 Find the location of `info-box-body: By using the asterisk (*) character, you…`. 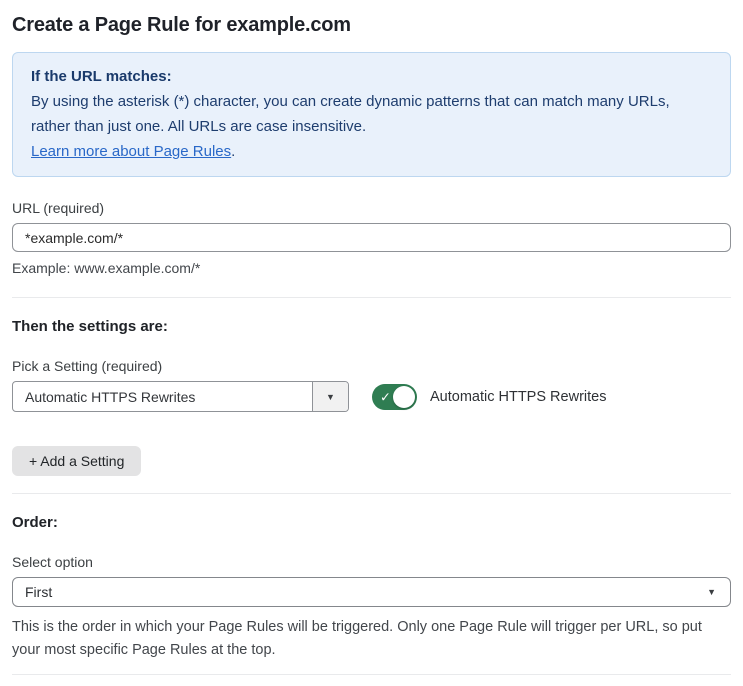

info-box-body: By using the asterisk (*) character, you… is located at coordinates (350, 114).